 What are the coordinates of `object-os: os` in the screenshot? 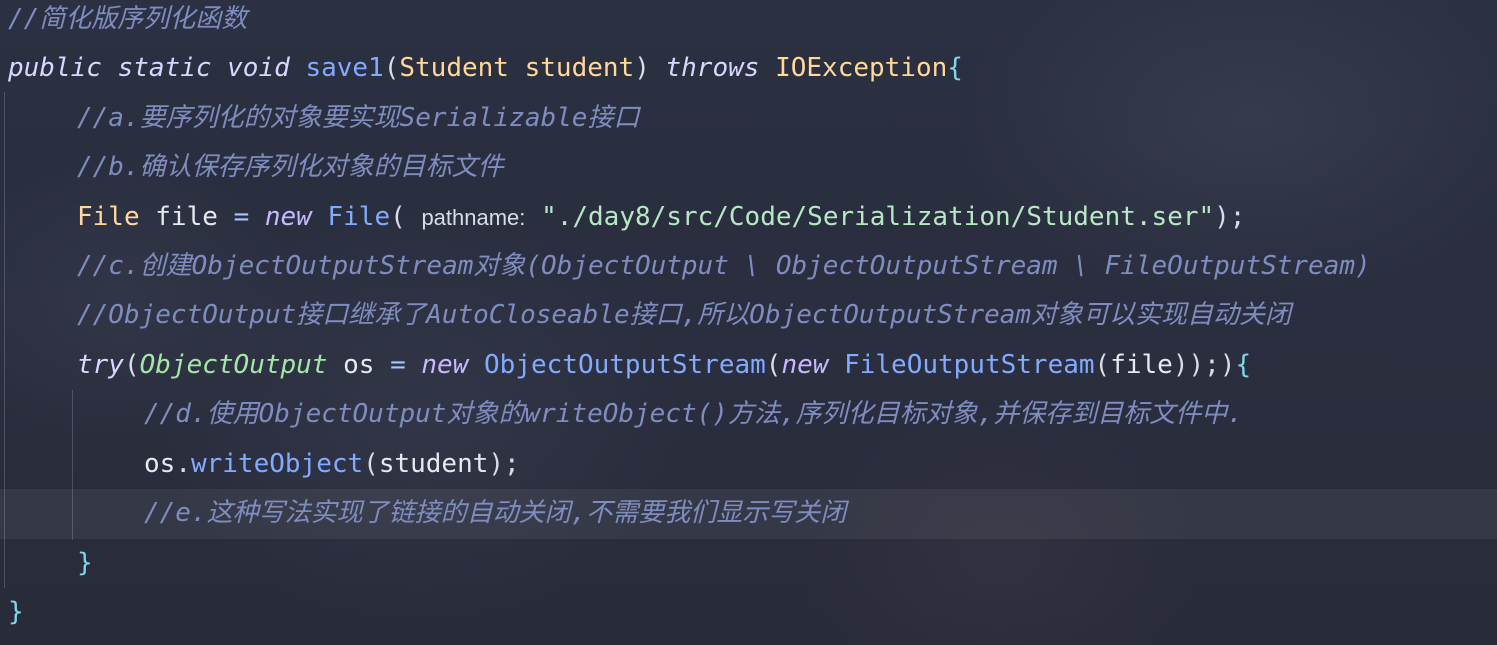 It's located at (160, 464).